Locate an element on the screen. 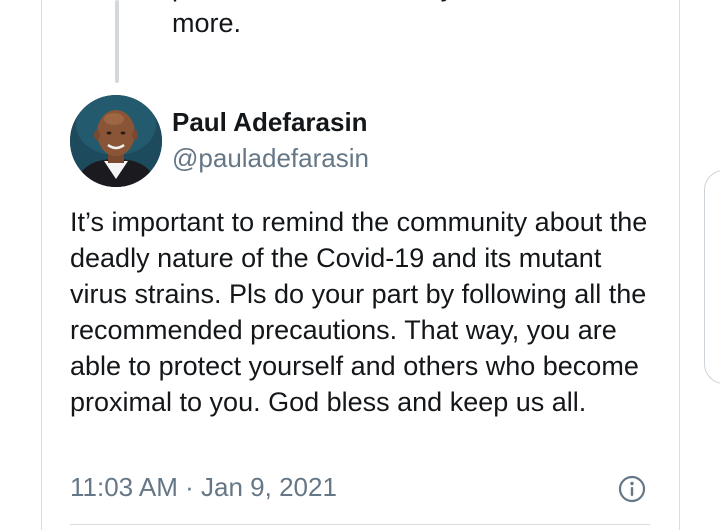 This screenshot has width=720, height=530. info-button is located at coordinates (632, 489).